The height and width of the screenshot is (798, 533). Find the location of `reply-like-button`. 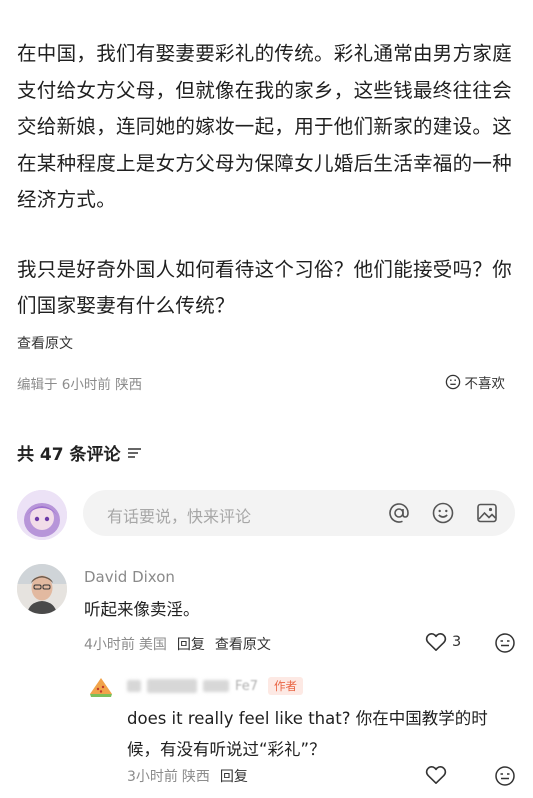

reply-like-button is located at coordinates (436, 775).